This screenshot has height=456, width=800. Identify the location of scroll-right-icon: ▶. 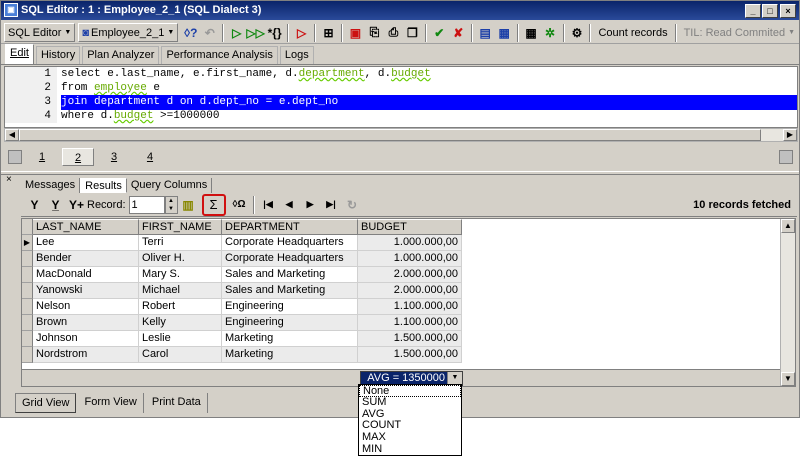
(790, 135).